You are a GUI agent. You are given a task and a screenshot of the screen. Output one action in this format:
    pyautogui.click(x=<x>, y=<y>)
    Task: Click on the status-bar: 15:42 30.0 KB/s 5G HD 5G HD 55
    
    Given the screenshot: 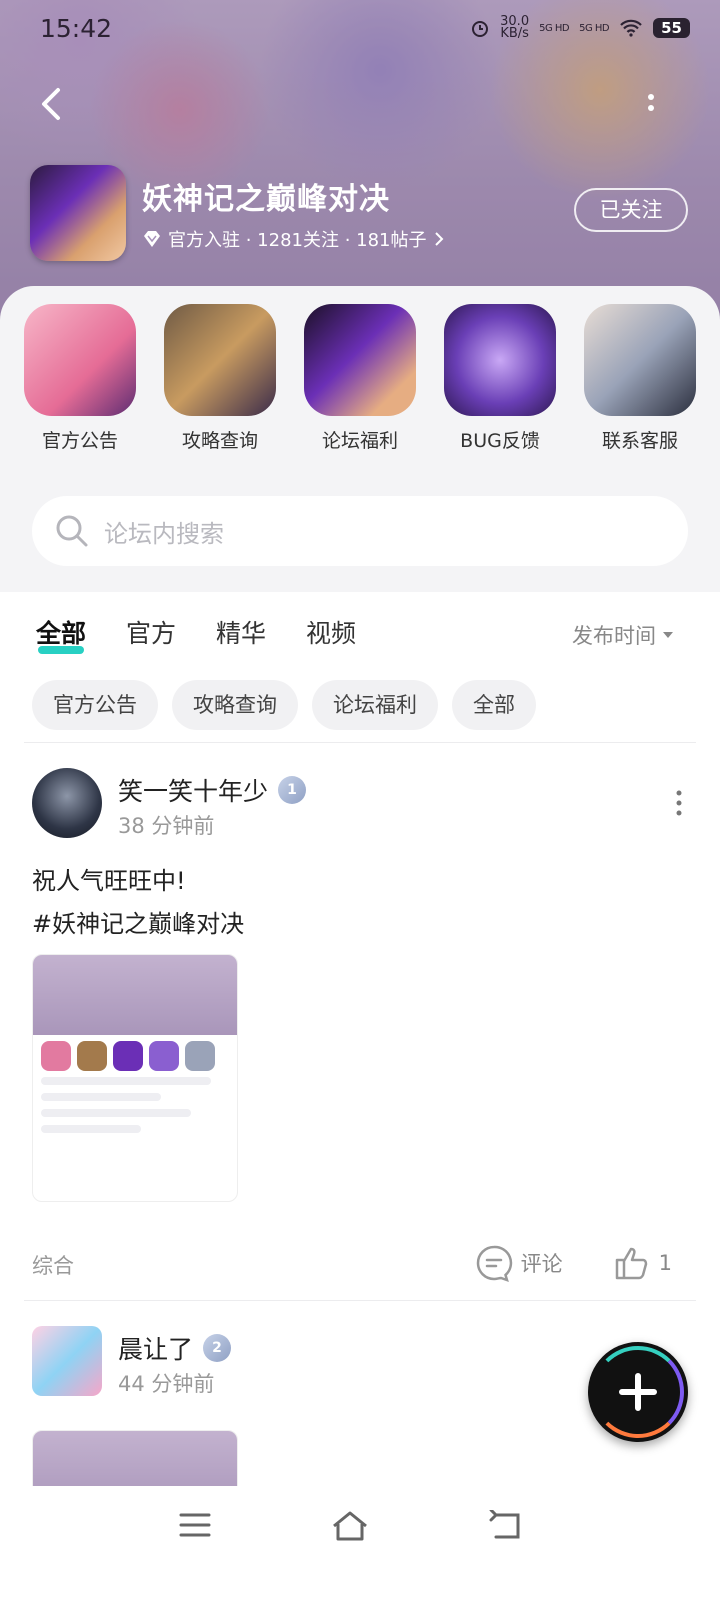 What is the action you would take?
    pyautogui.click(x=360, y=30)
    